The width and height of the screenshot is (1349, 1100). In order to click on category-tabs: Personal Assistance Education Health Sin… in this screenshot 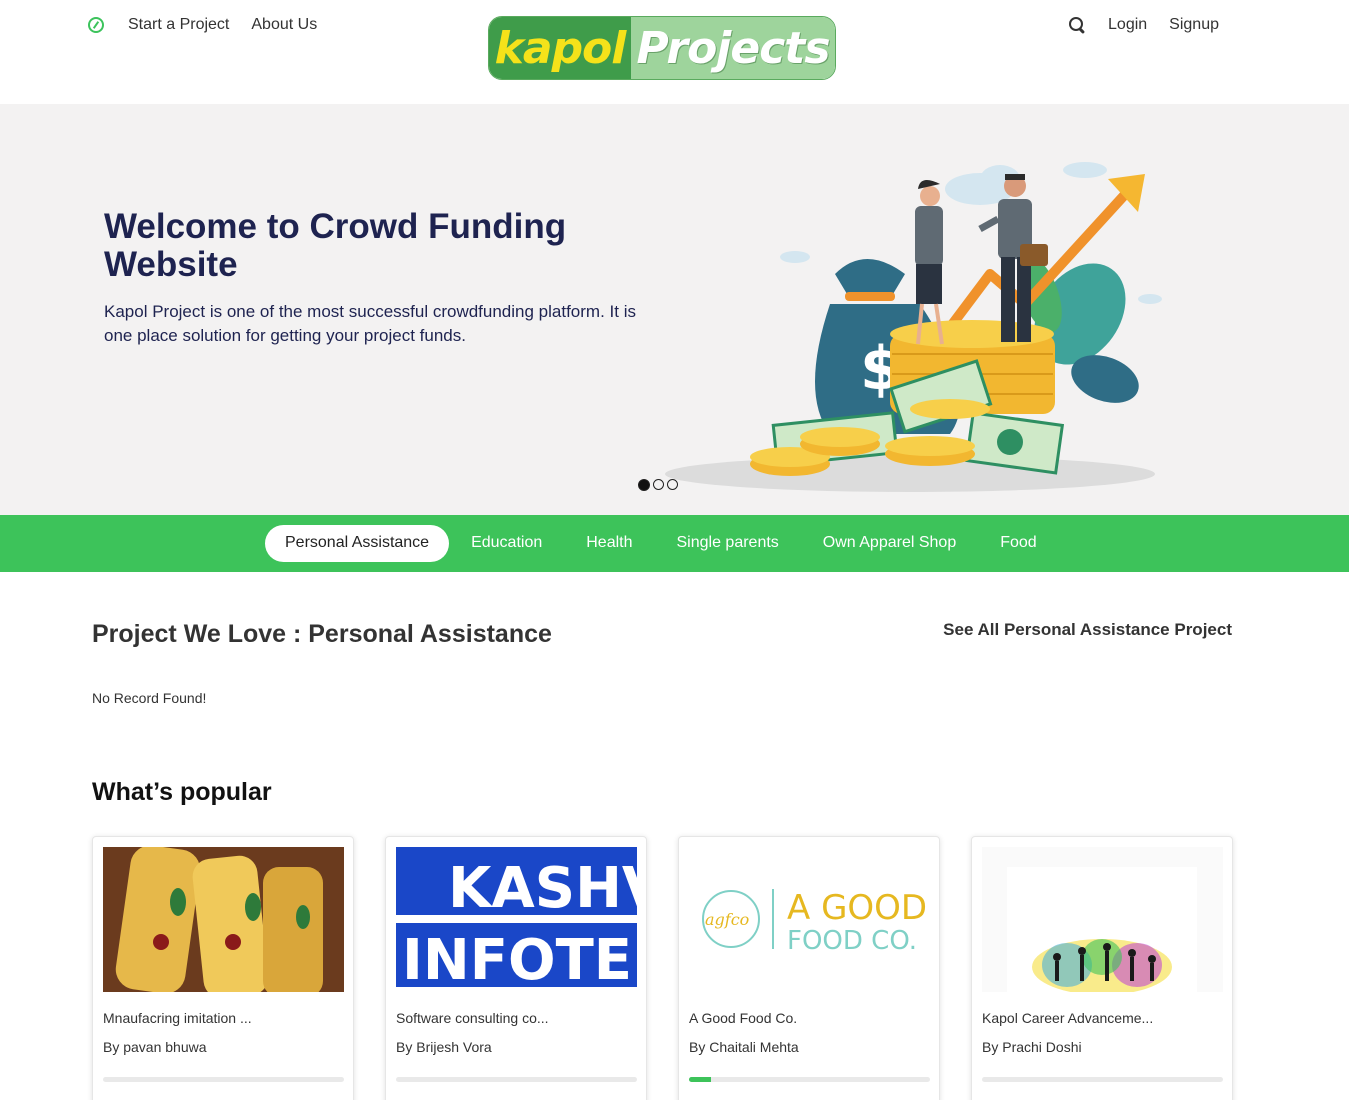, I will do `click(662, 543)`.